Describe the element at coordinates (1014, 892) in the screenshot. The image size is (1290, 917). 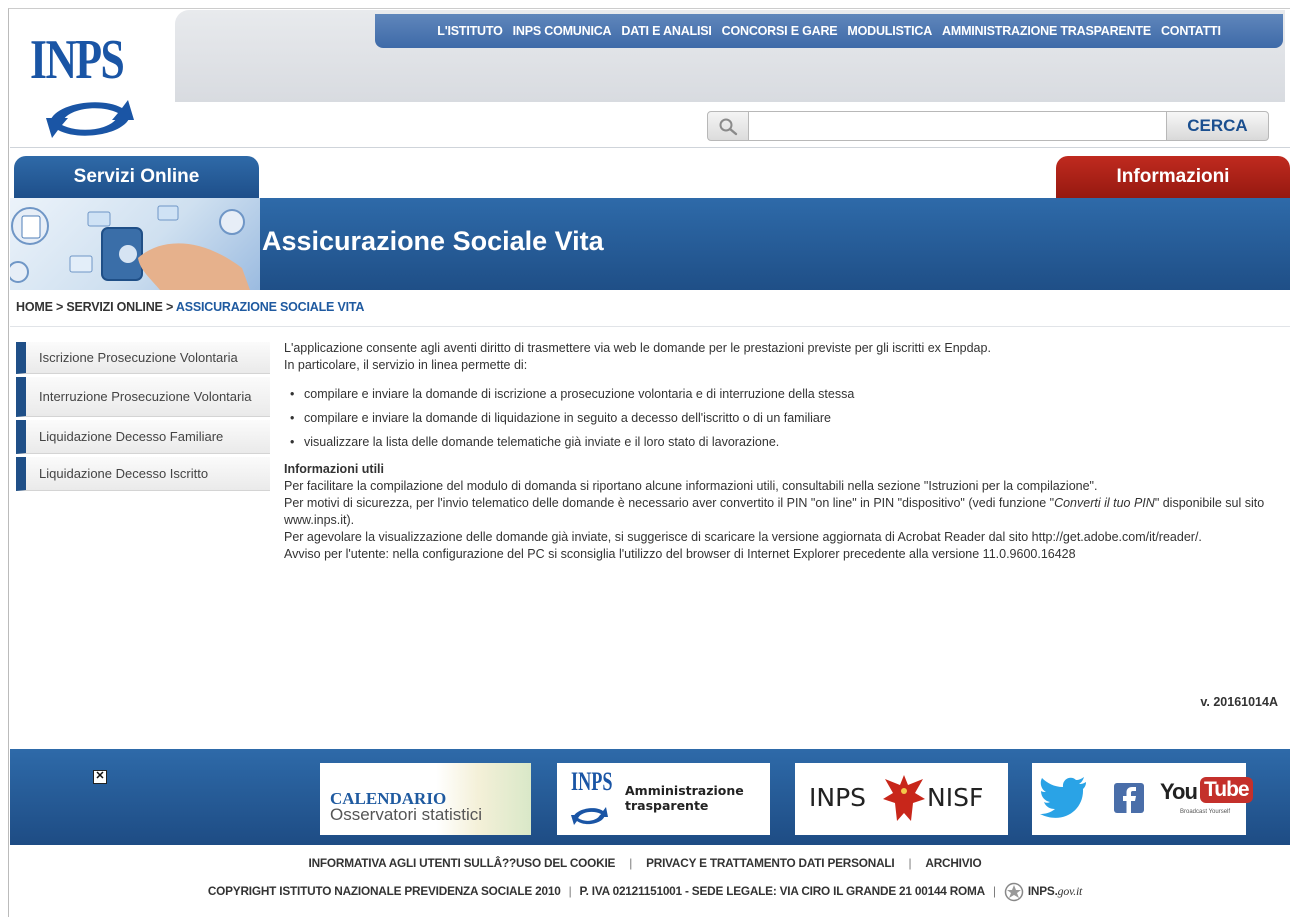
I see `italian-republic-emblem-icon` at that location.